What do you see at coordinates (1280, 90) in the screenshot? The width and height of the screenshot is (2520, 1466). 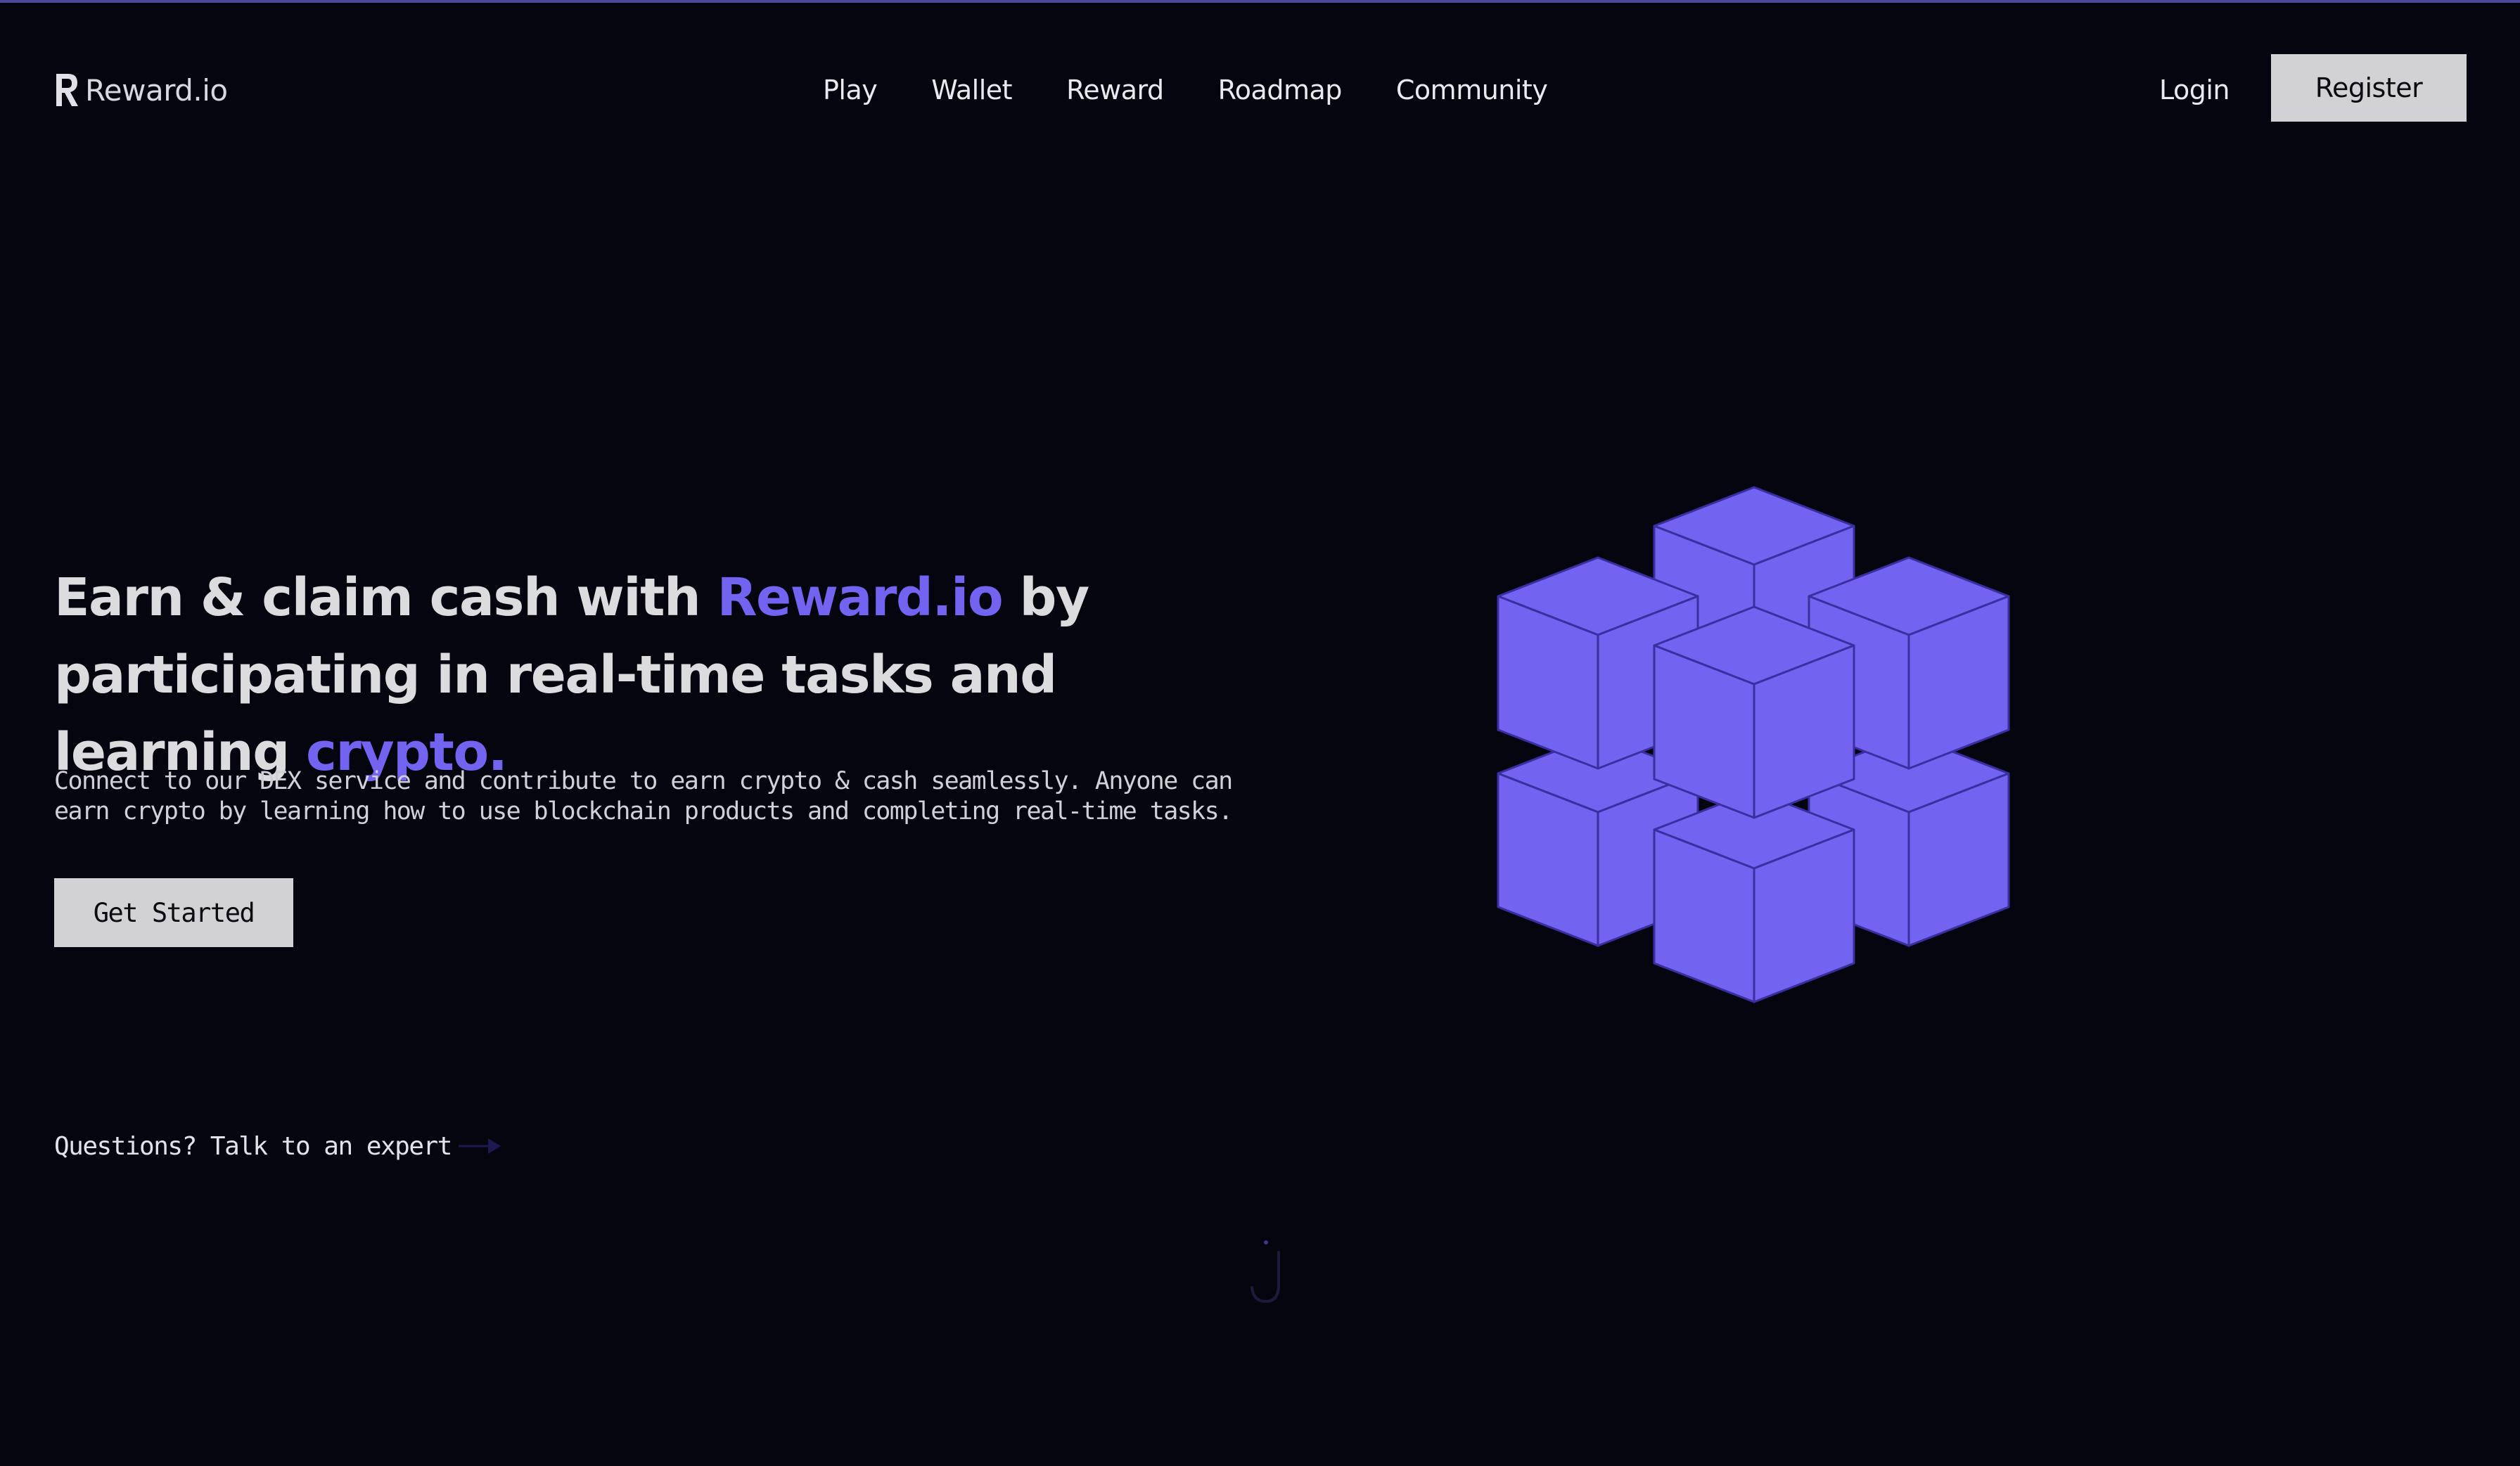 I see `nav-item-roadmap: Roadmap` at bounding box center [1280, 90].